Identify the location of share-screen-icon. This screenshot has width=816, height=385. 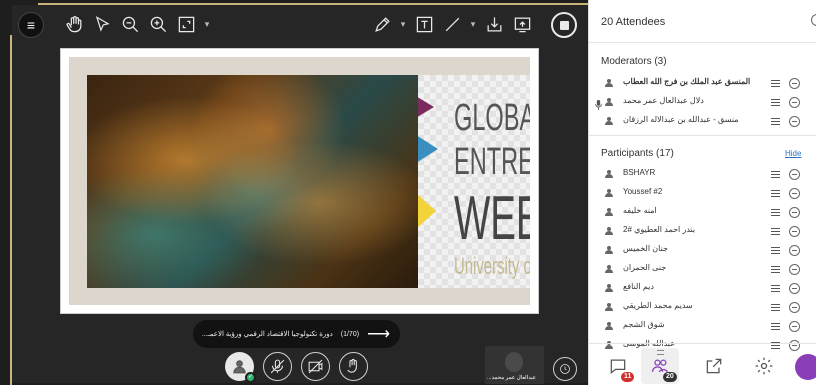
(522, 24).